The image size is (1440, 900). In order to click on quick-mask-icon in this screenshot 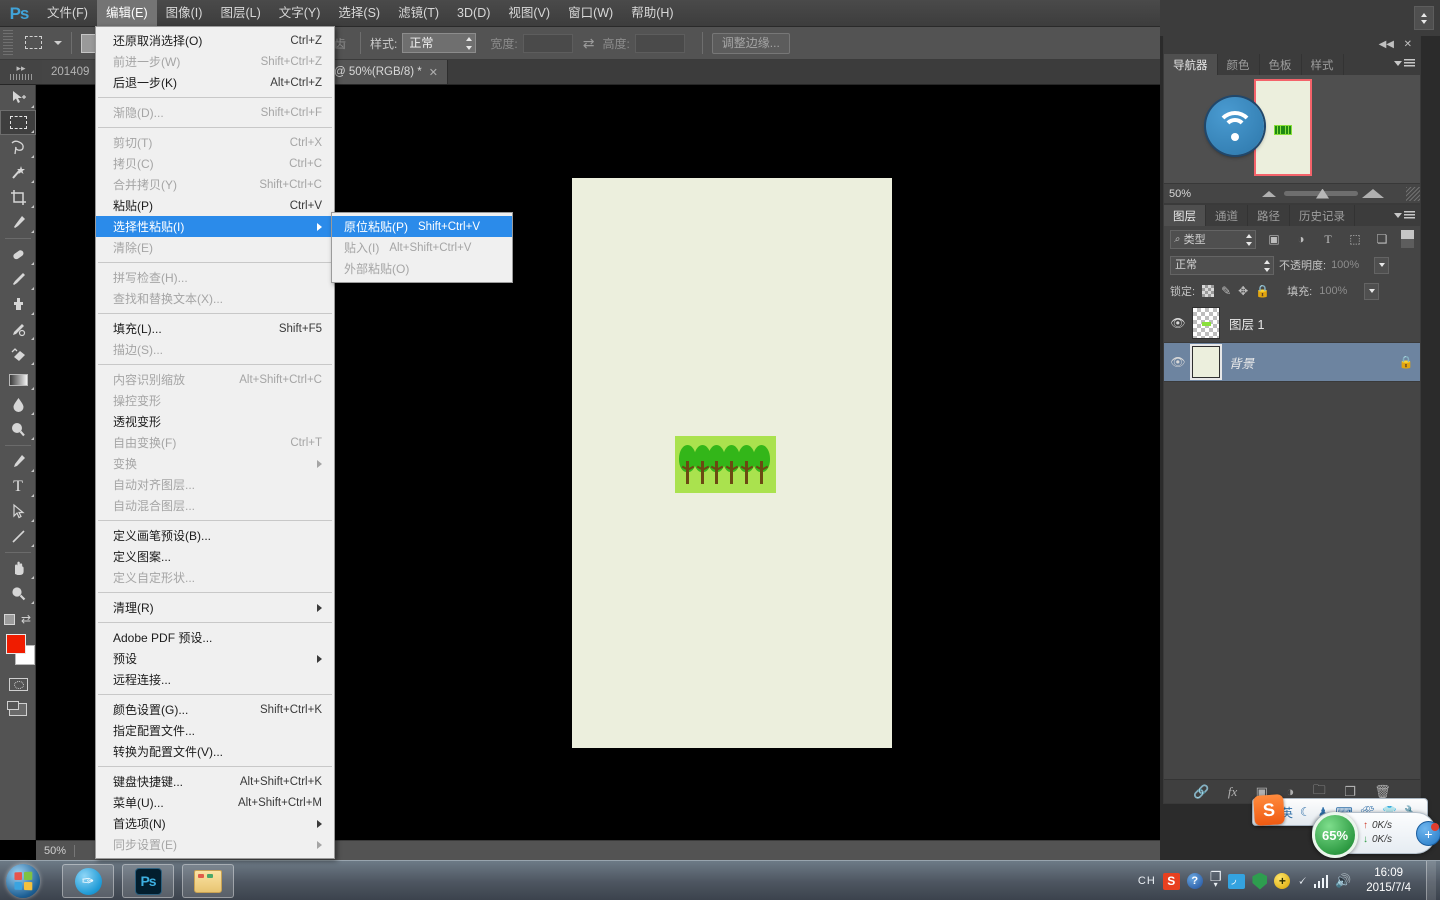, I will do `click(18, 684)`.